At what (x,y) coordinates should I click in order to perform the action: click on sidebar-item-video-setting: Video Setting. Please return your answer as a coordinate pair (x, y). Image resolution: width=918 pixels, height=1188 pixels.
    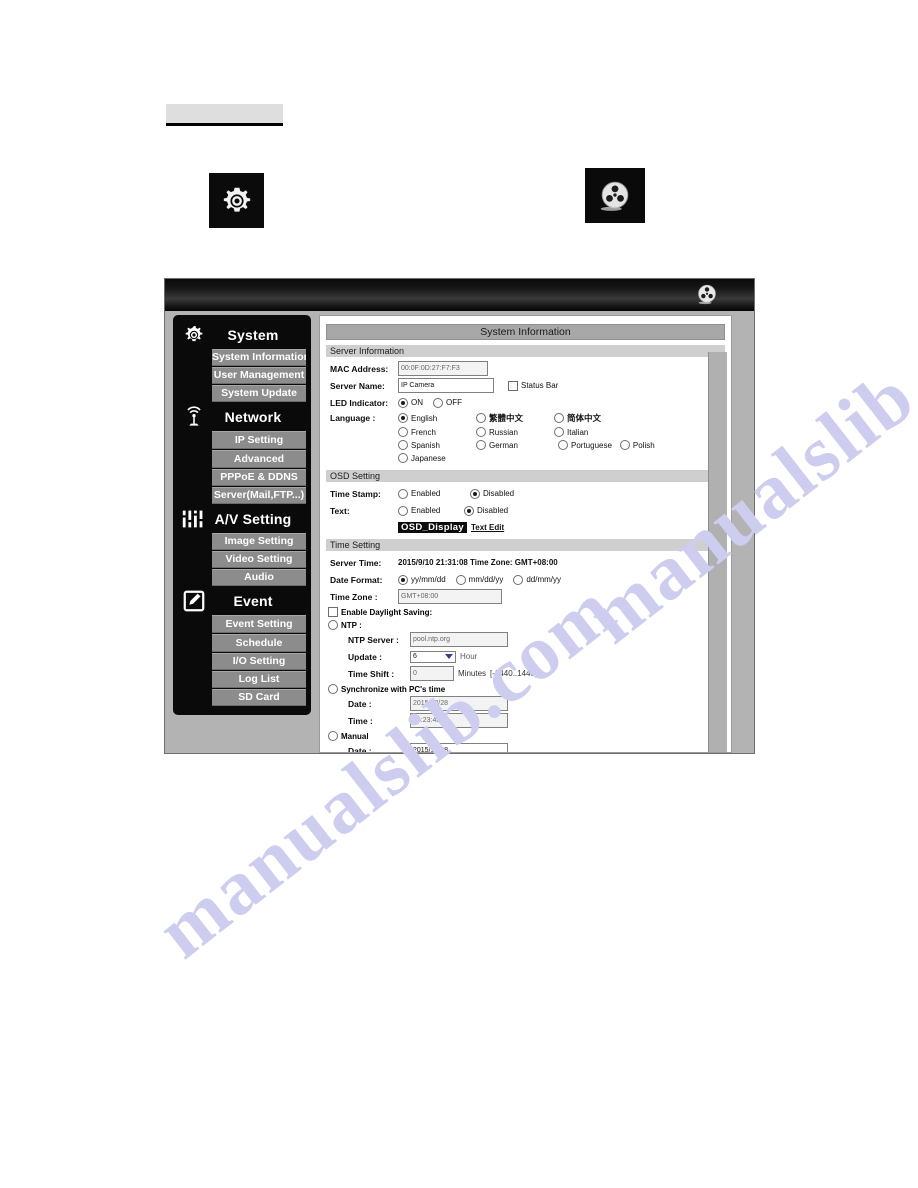
    Looking at the image, I should click on (259, 559).